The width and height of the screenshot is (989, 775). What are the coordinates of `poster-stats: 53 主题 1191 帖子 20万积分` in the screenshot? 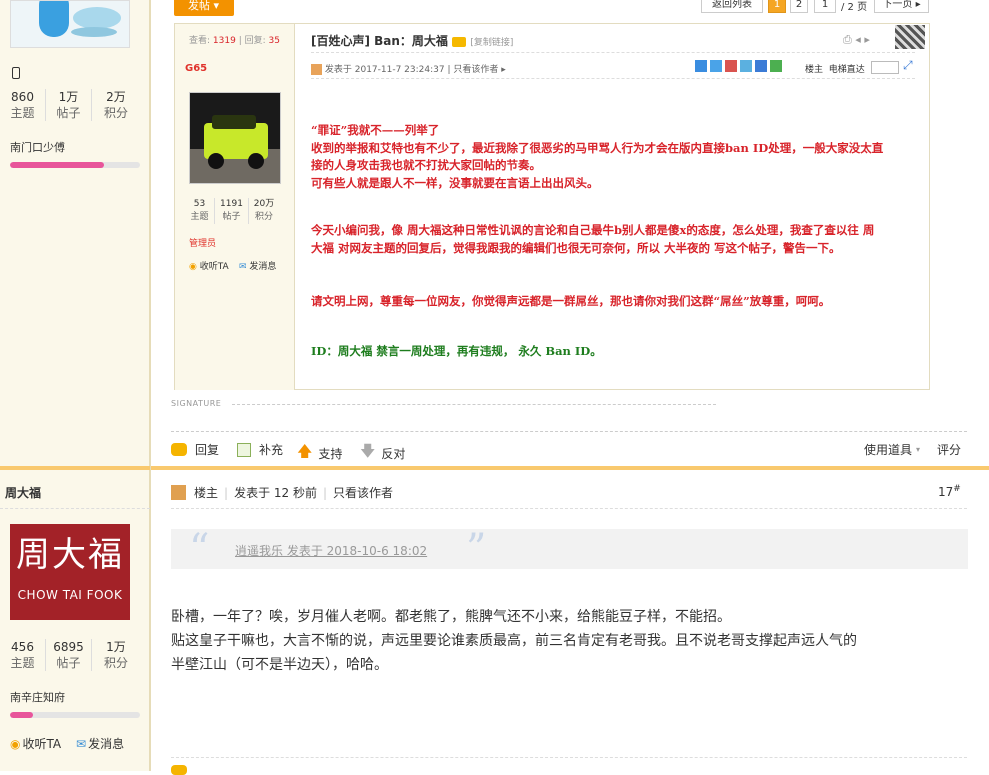 It's located at (232, 211).